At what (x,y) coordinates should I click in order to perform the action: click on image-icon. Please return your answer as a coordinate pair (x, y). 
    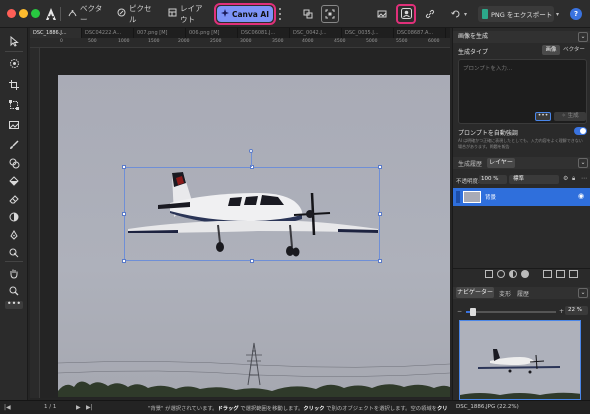
    Looking at the image, I should click on (382, 14).